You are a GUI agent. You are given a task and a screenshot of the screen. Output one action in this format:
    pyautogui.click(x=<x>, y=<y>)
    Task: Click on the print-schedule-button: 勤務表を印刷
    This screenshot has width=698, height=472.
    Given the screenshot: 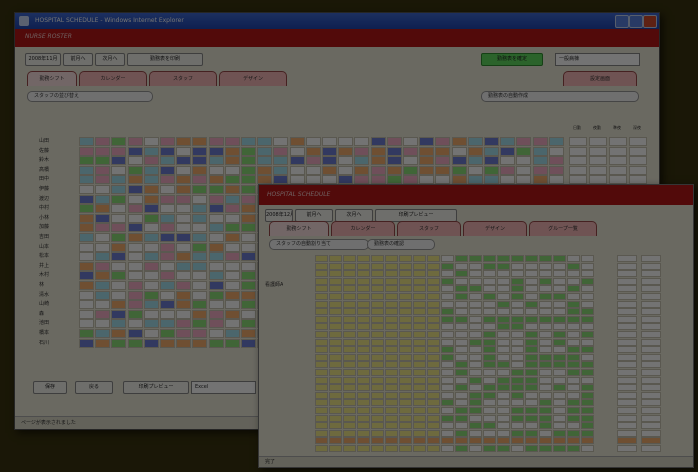 What is the action you would take?
    pyautogui.click(x=165, y=59)
    